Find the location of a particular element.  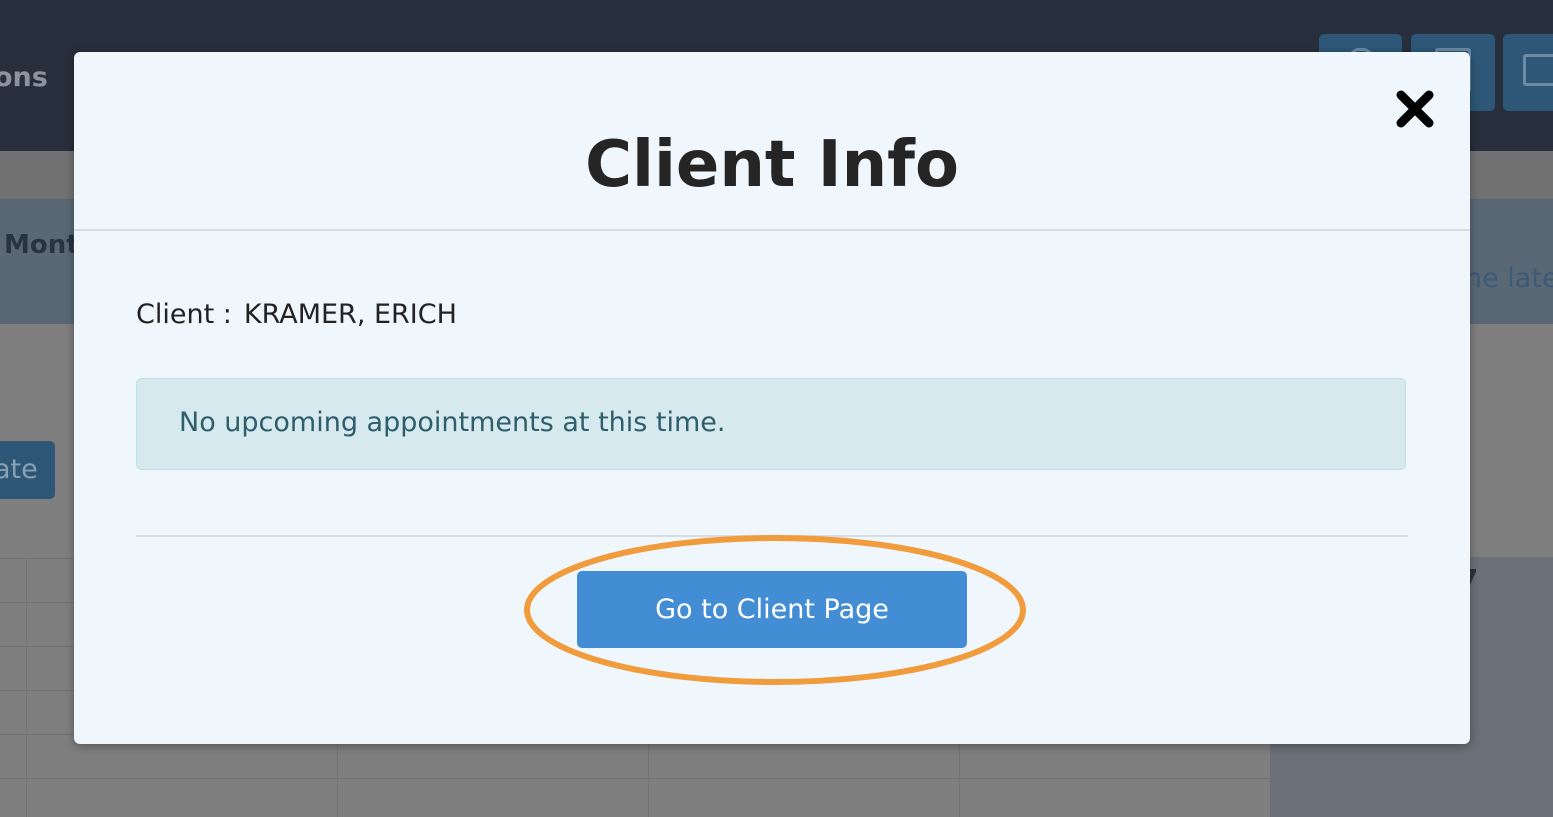

modal-title: Client Info is located at coordinates (772, 165).